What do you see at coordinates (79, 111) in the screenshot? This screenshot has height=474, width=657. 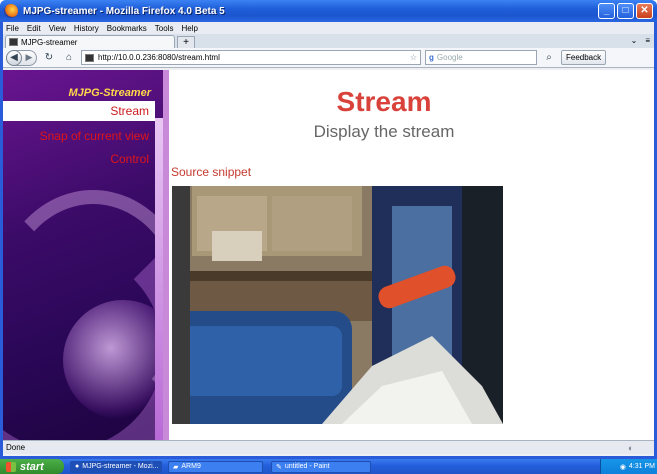 I see `sidebar-item-stream: Stream` at bounding box center [79, 111].